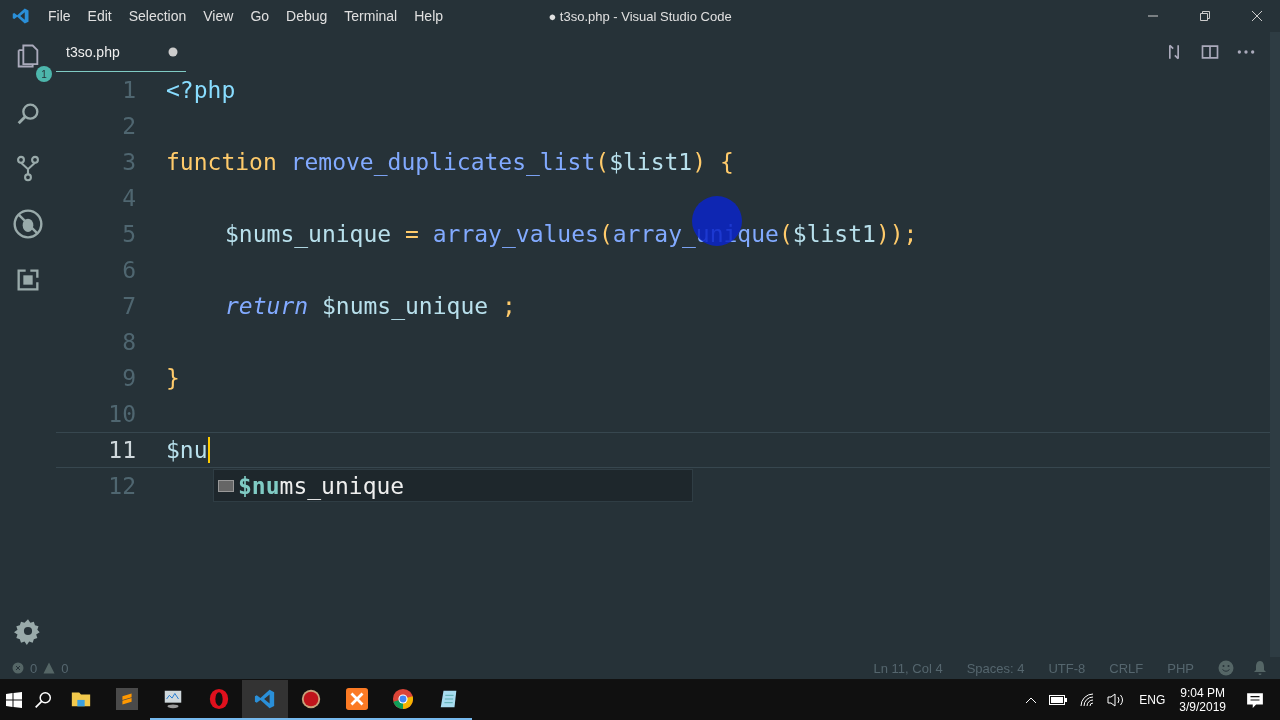 The height and width of the screenshot is (720, 1280). What do you see at coordinates (450, 162) in the screenshot?
I see `code-line: function remove_duplicates_list($list1) {` at bounding box center [450, 162].